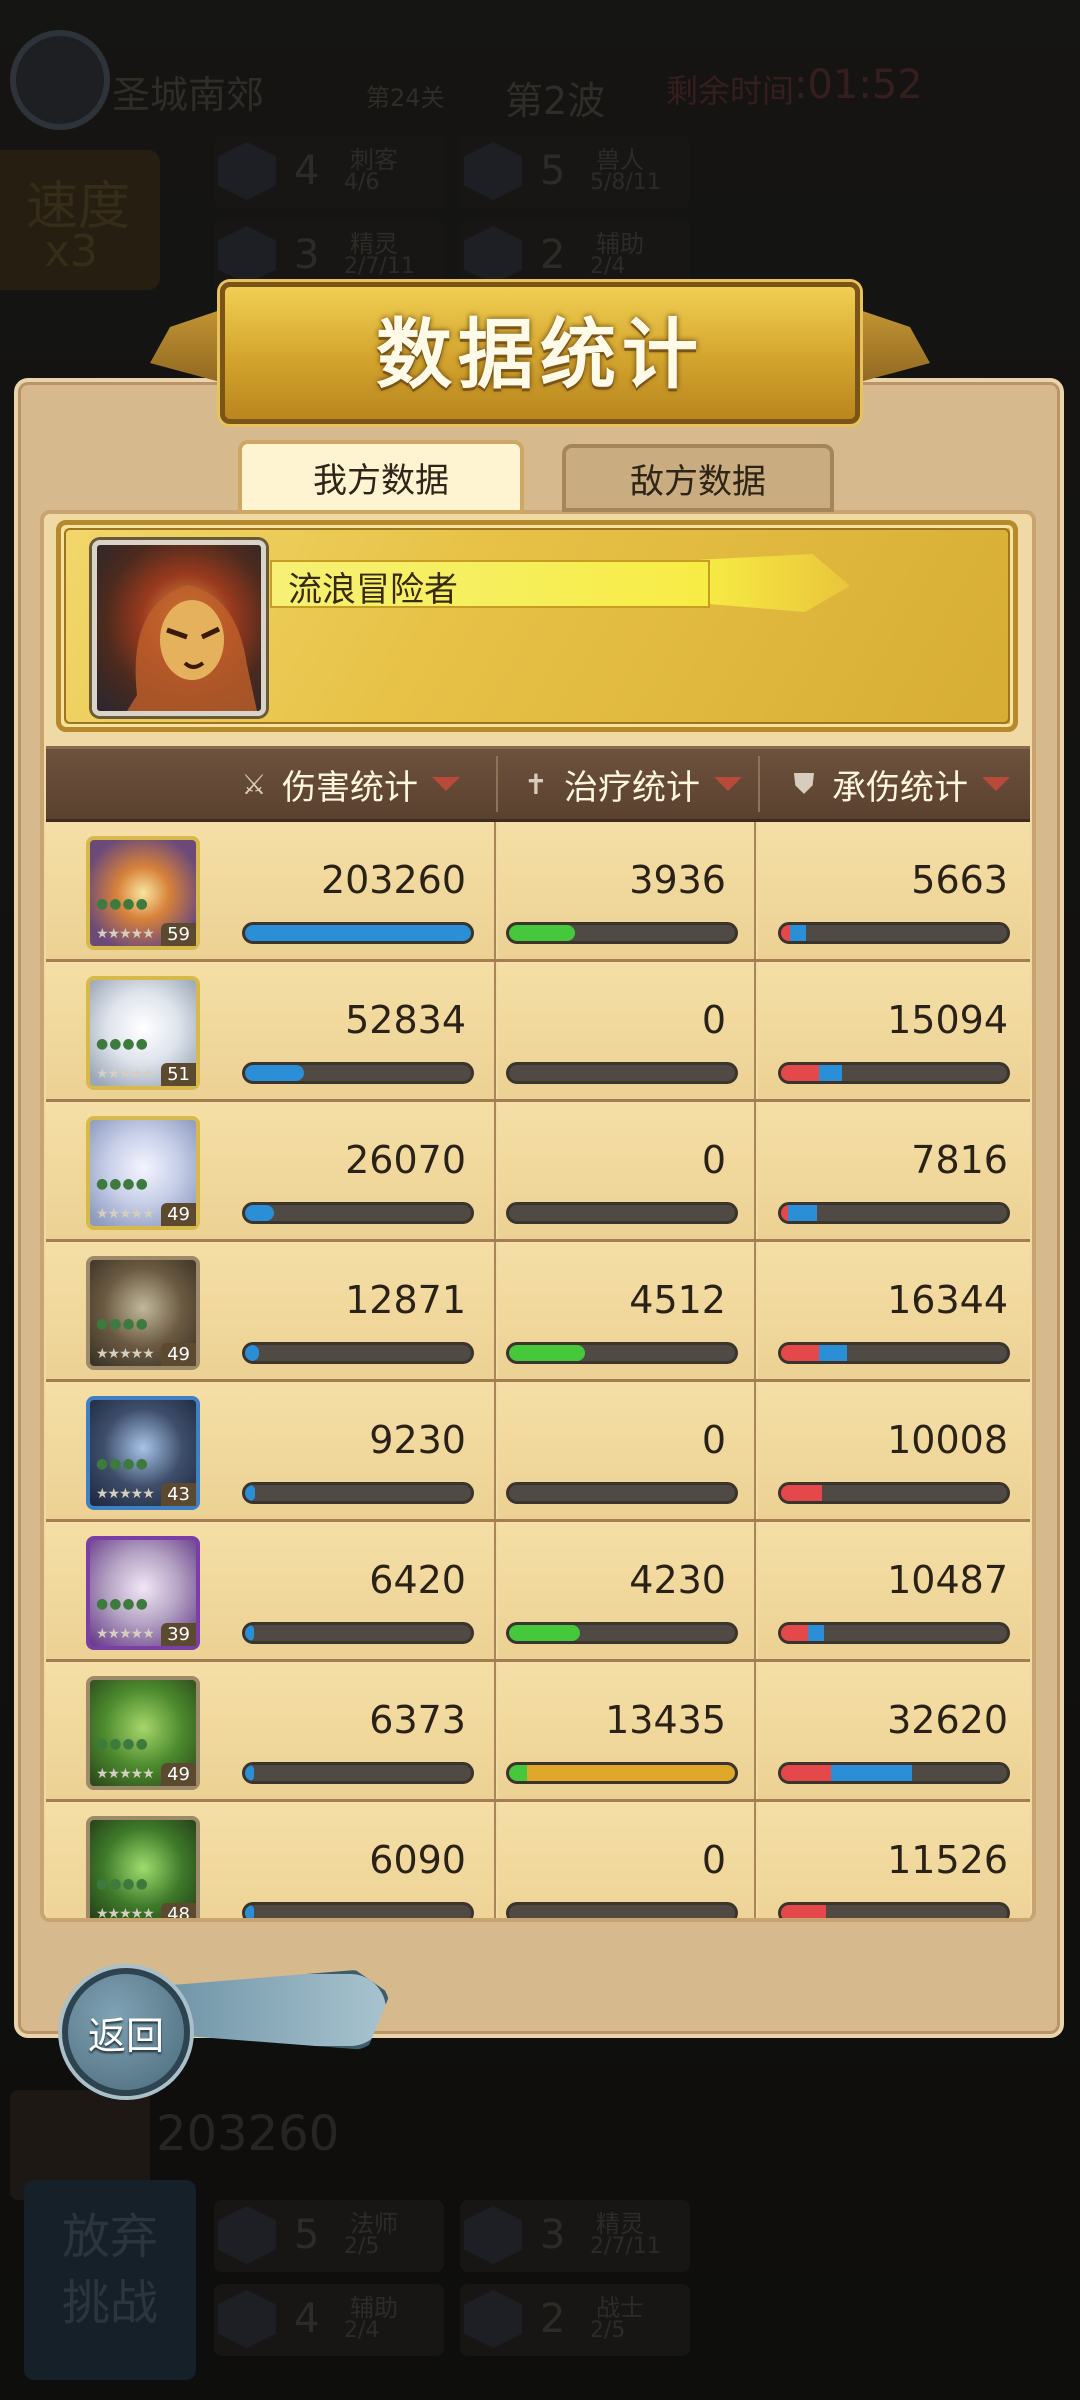 This screenshot has width=1080, height=2400. What do you see at coordinates (894, 1860) in the screenshot?
I see `taken-cell: 11526` at bounding box center [894, 1860].